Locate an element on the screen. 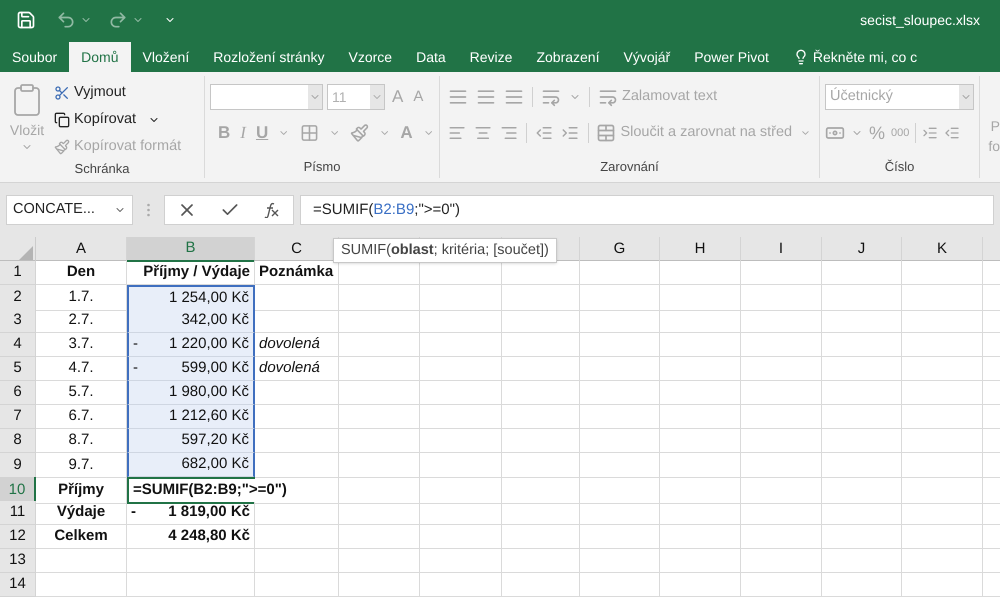  cell-text: 599,00 Kč is located at coordinates (215, 368).